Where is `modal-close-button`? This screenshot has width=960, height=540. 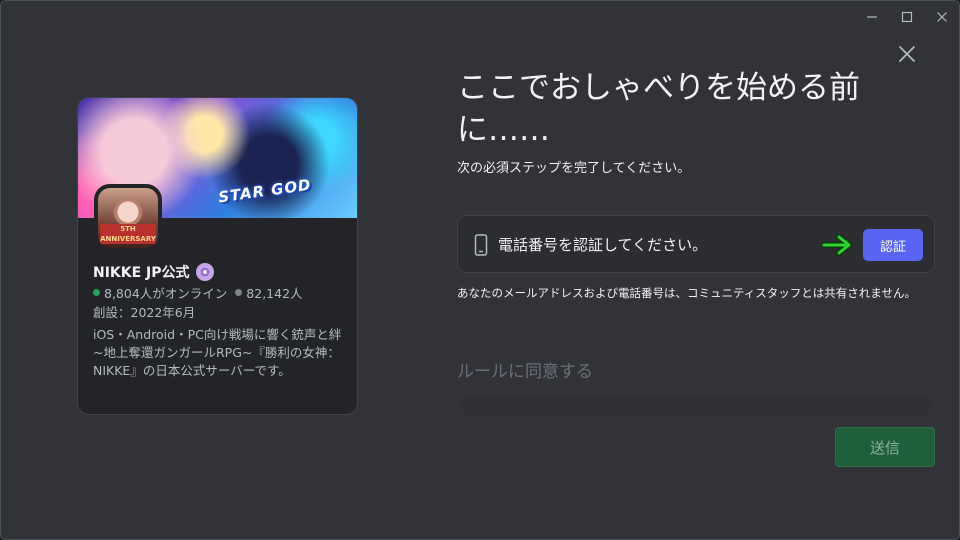 modal-close-button is located at coordinates (907, 54).